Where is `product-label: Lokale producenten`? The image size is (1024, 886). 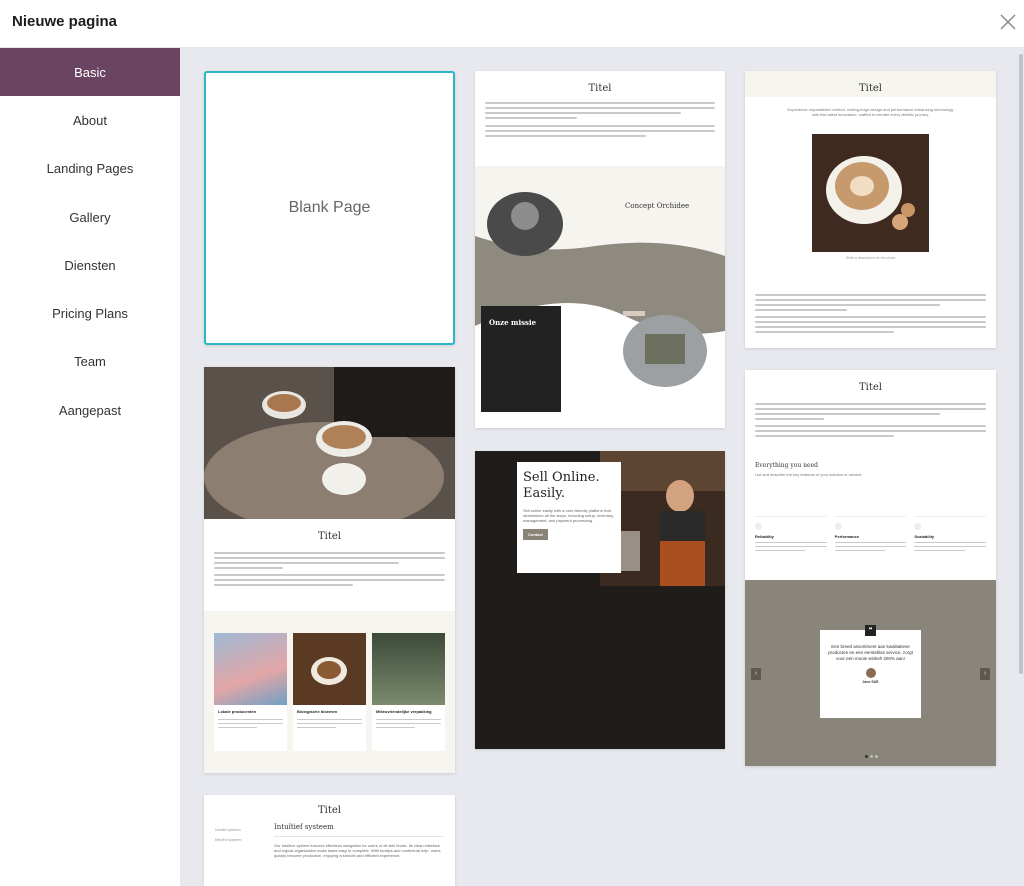 product-label: Lokale producenten is located at coordinates (237, 711).